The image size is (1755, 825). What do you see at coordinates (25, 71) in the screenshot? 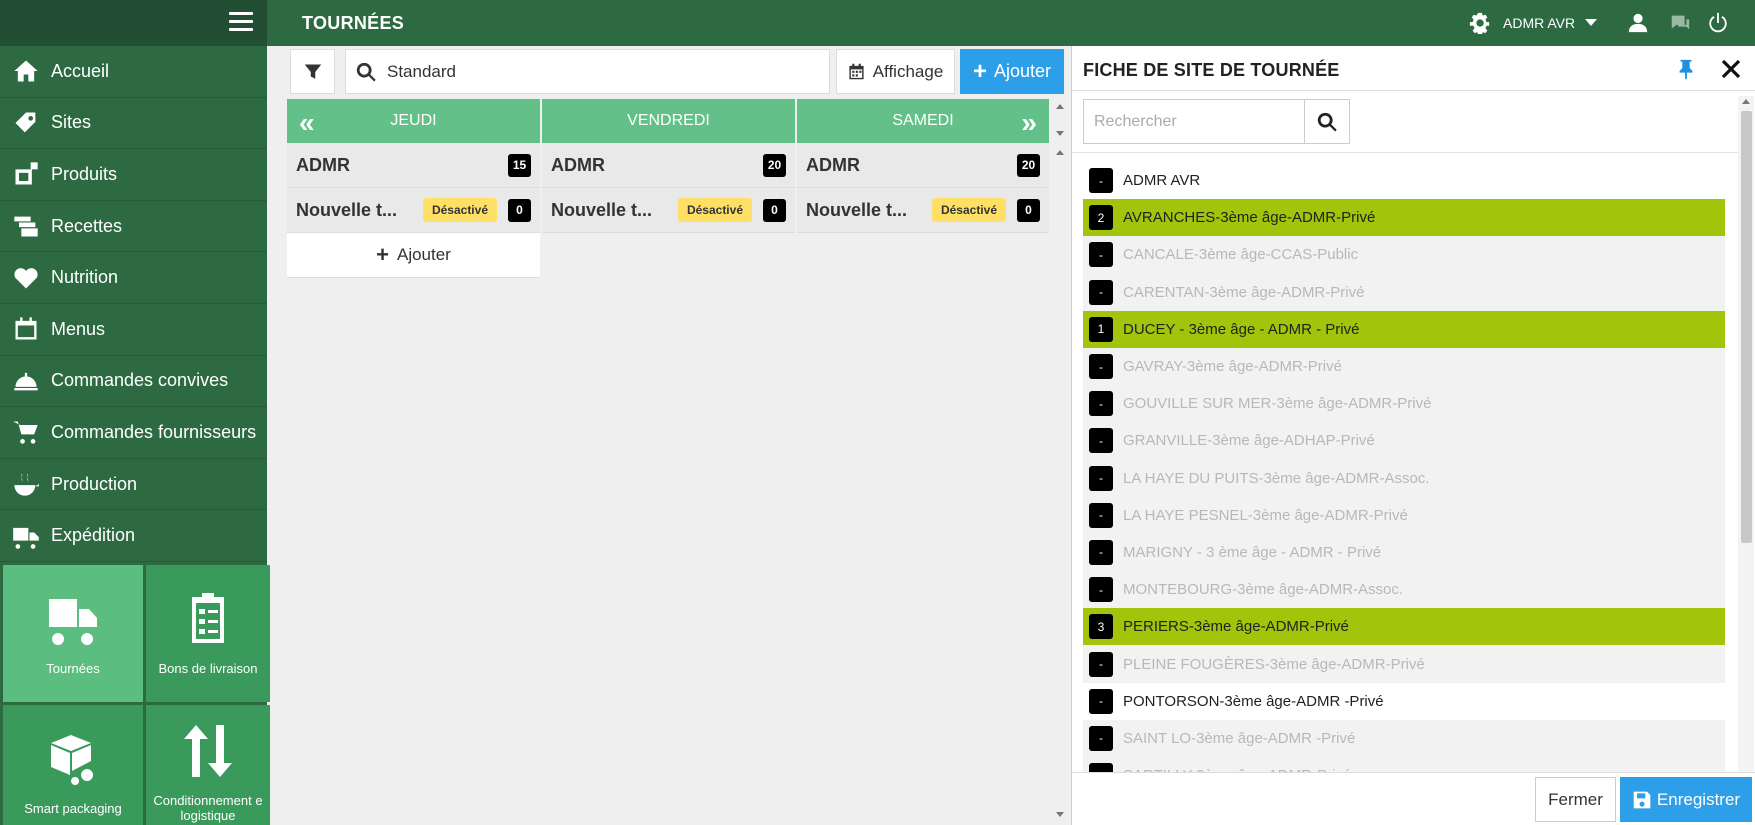
I see `home-icon` at bounding box center [25, 71].